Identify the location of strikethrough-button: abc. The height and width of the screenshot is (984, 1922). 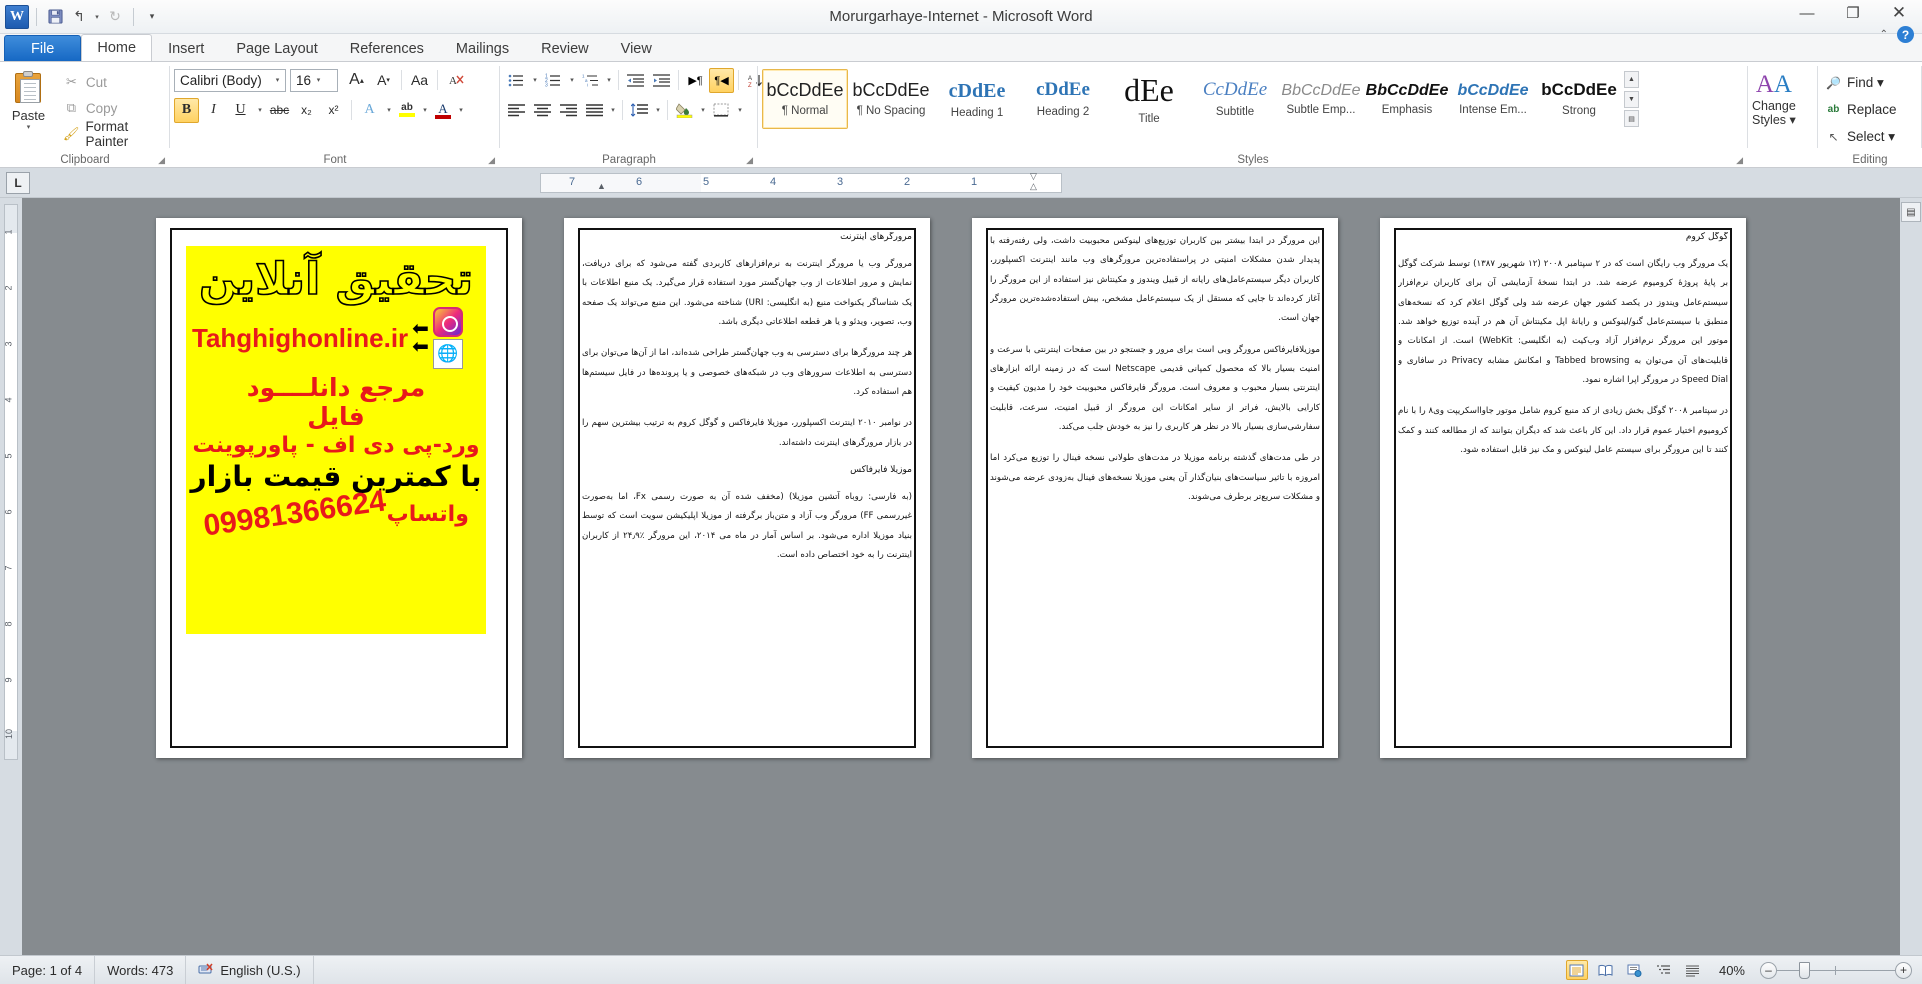
(279, 110).